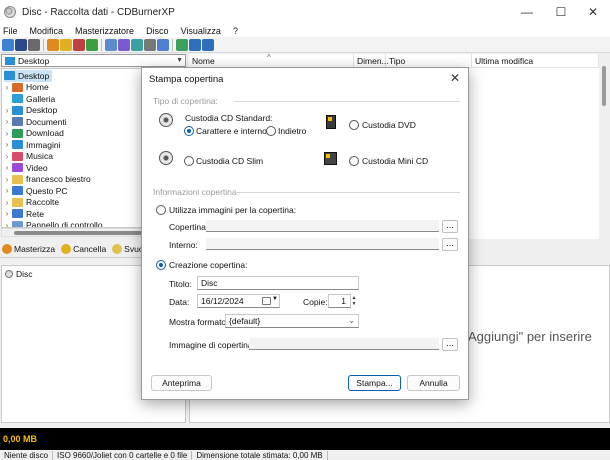 This screenshot has width=610, height=460. Describe the element at coordinates (163, 44) in the screenshot. I see `settings-icon` at that location.